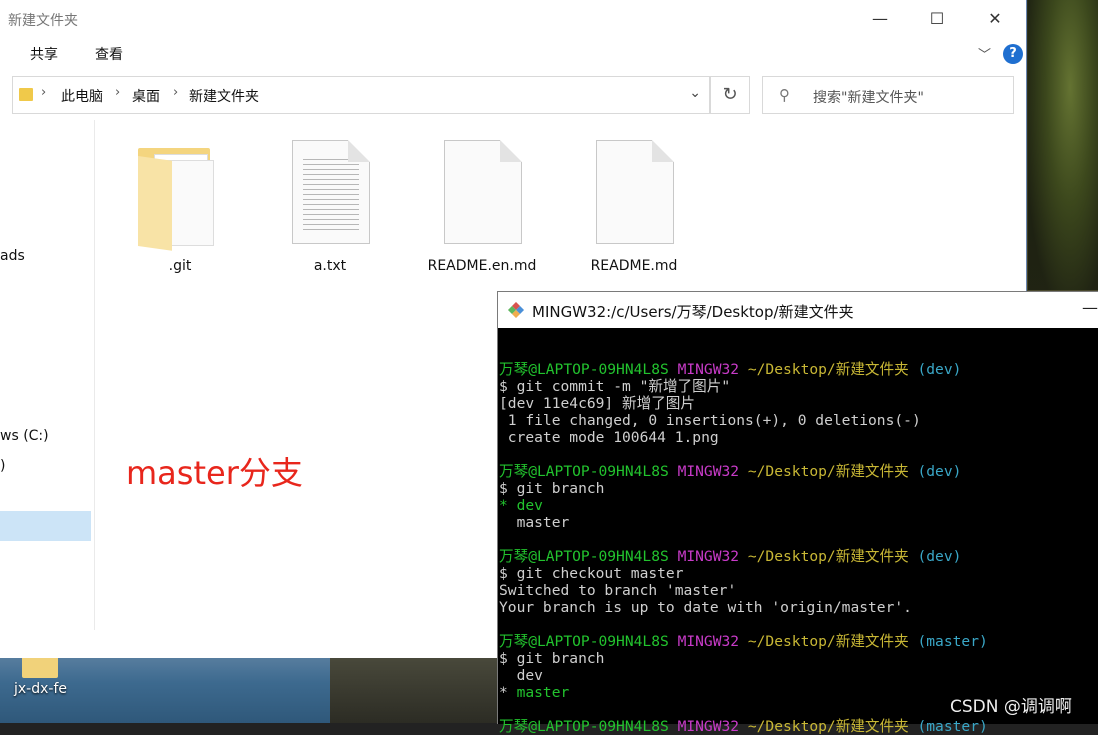 This screenshot has height=735, width=1098. I want to click on nav-item-c-drive: ws (C:), so click(24, 436).